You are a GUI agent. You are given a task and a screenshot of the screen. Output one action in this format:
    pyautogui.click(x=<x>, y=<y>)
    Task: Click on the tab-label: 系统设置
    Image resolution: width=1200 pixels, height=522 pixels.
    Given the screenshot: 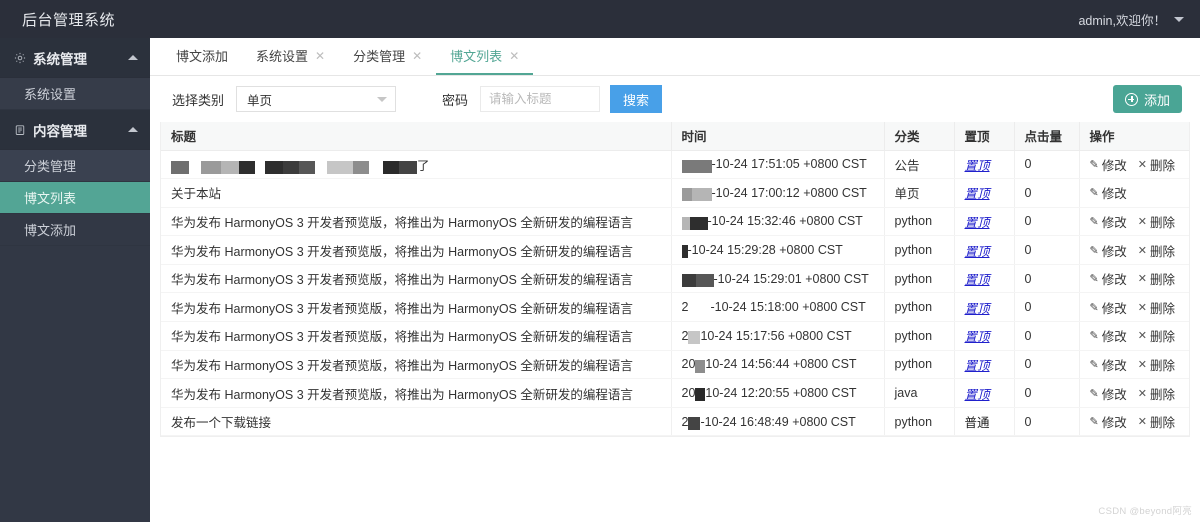 What is the action you would take?
    pyautogui.click(x=282, y=56)
    